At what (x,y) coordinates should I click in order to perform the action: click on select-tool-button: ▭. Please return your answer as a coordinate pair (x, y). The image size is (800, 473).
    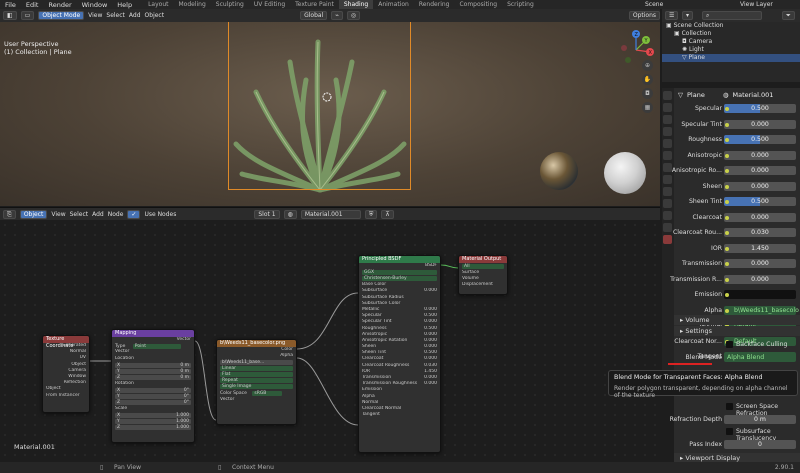
    Looking at the image, I should click on (27, 15).